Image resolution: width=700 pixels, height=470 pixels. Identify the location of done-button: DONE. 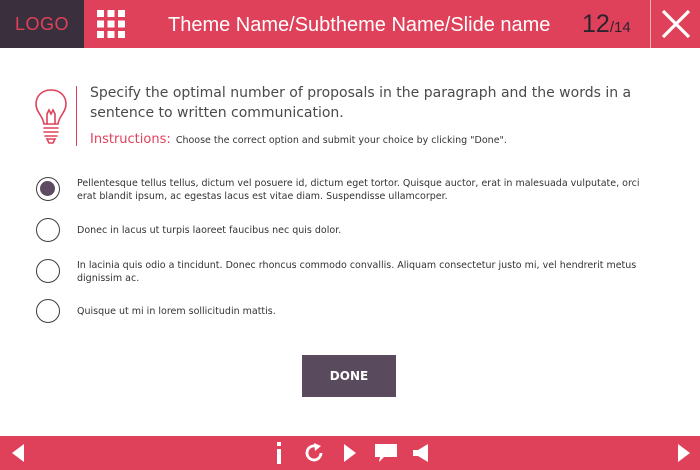
(349, 376).